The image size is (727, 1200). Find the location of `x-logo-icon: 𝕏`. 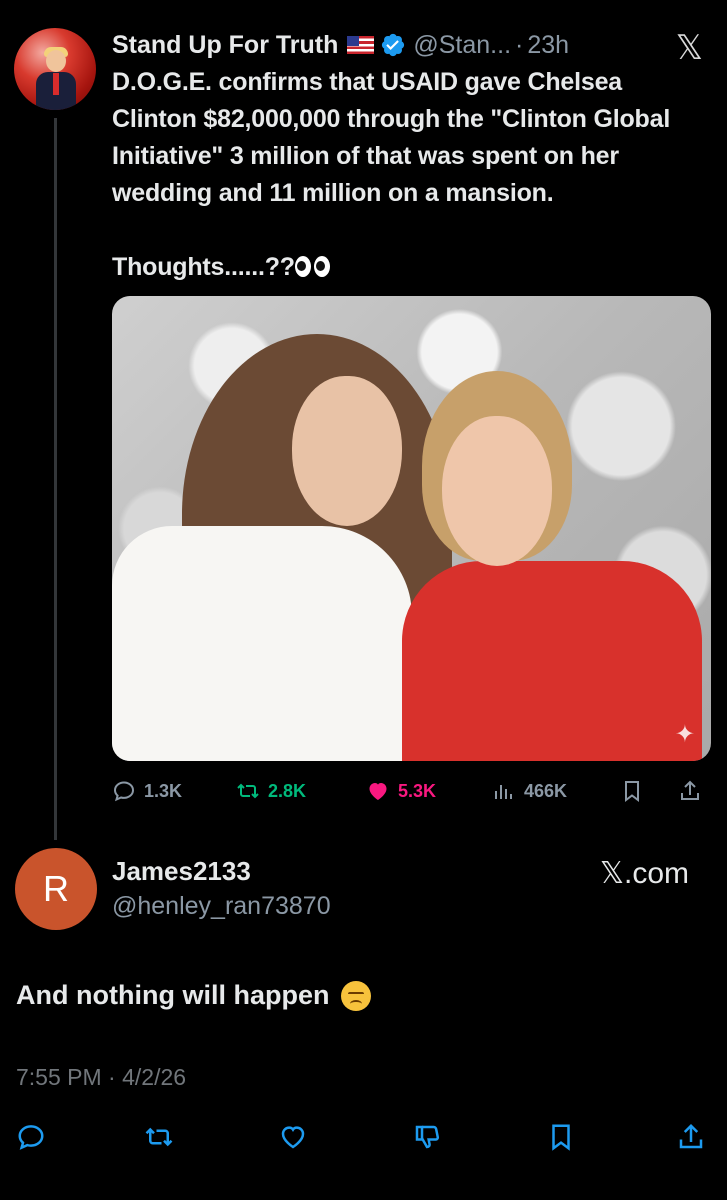

x-logo-icon: 𝕏 is located at coordinates (689, 48).